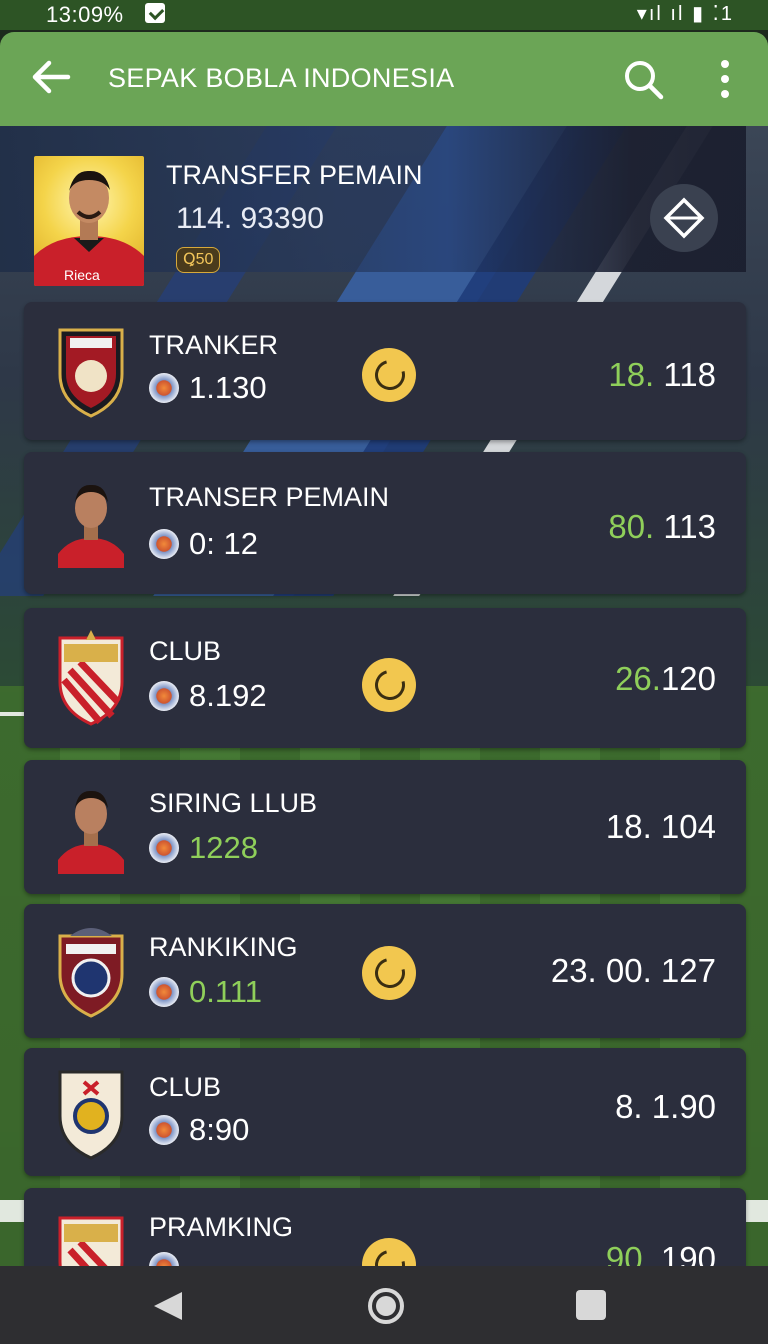 The width and height of the screenshot is (768, 1344). Describe the element at coordinates (85, 14) in the screenshot. I see `status-time: 13:09%` at that location.